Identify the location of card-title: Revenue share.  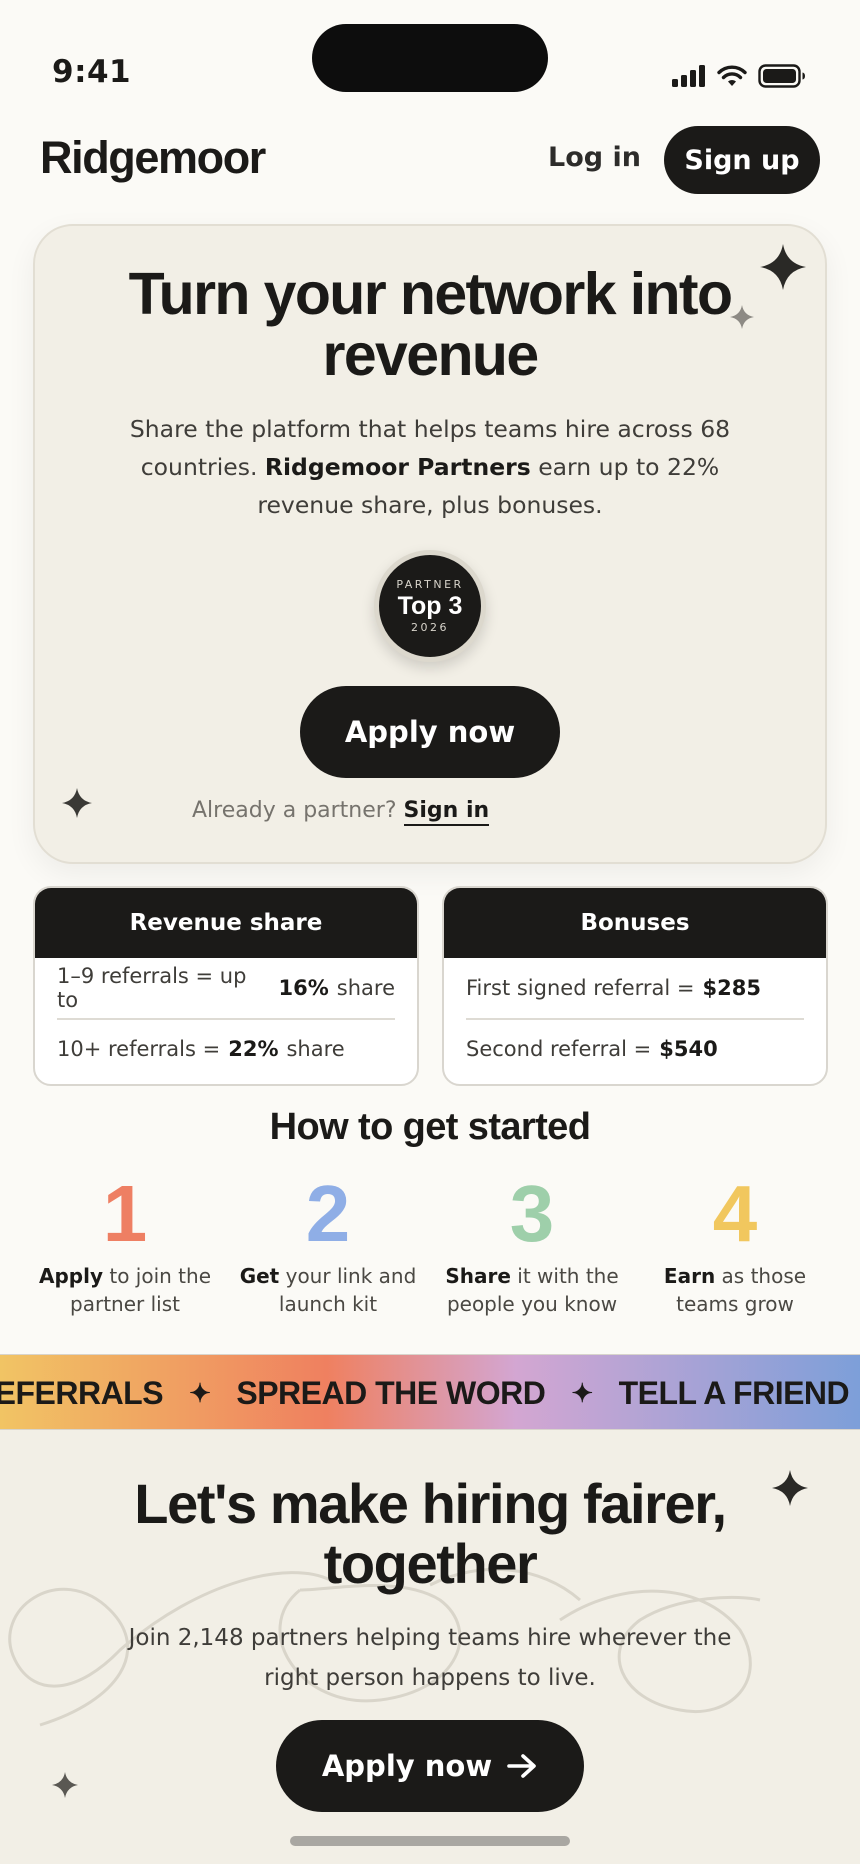
(226, 923).